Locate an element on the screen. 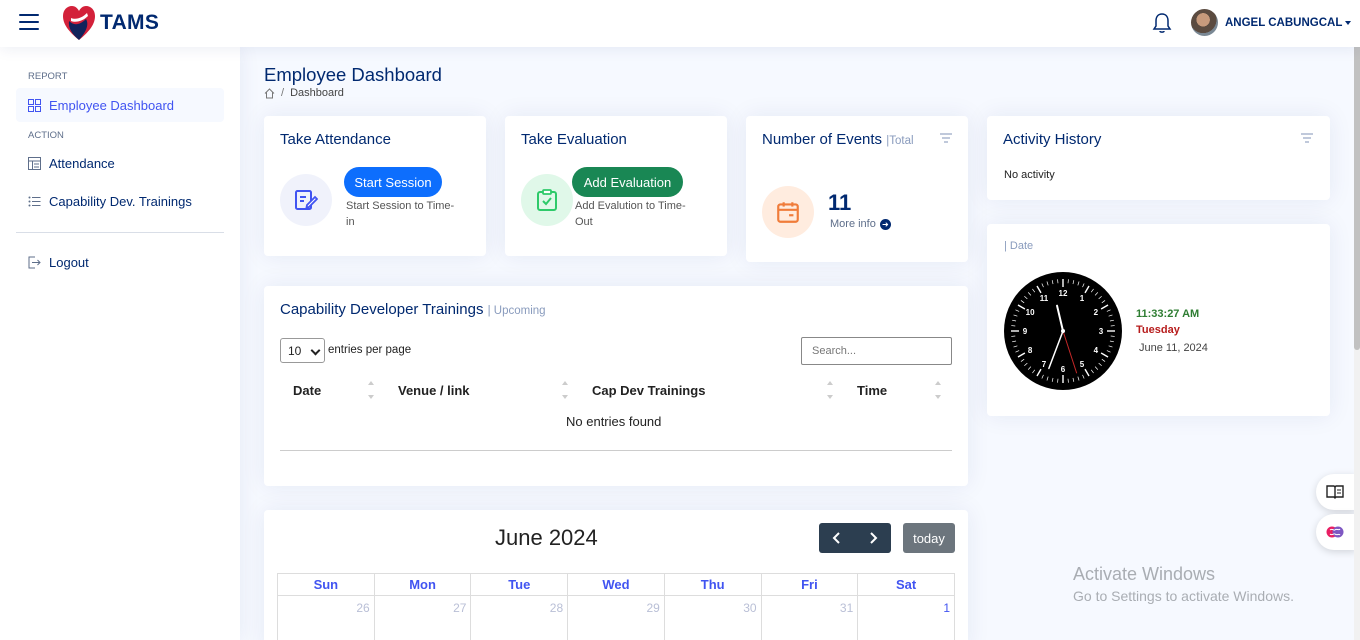 The width and height of the screenshot is (1360, 640). weekday-header: Thu is located at coordinates (713, 585).